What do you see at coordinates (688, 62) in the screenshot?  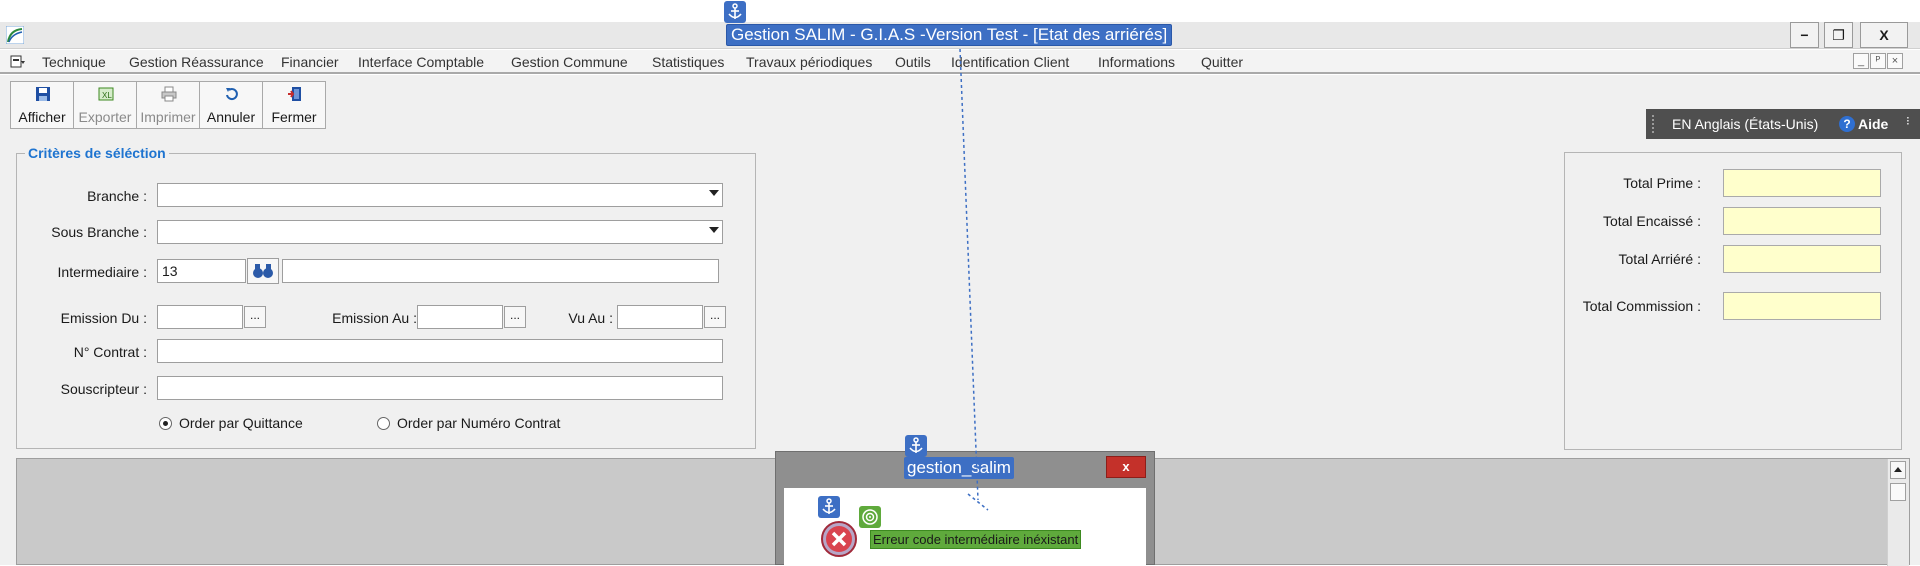 I see `menu-statistiques: Statistiques` at bounding box center [688, 62].